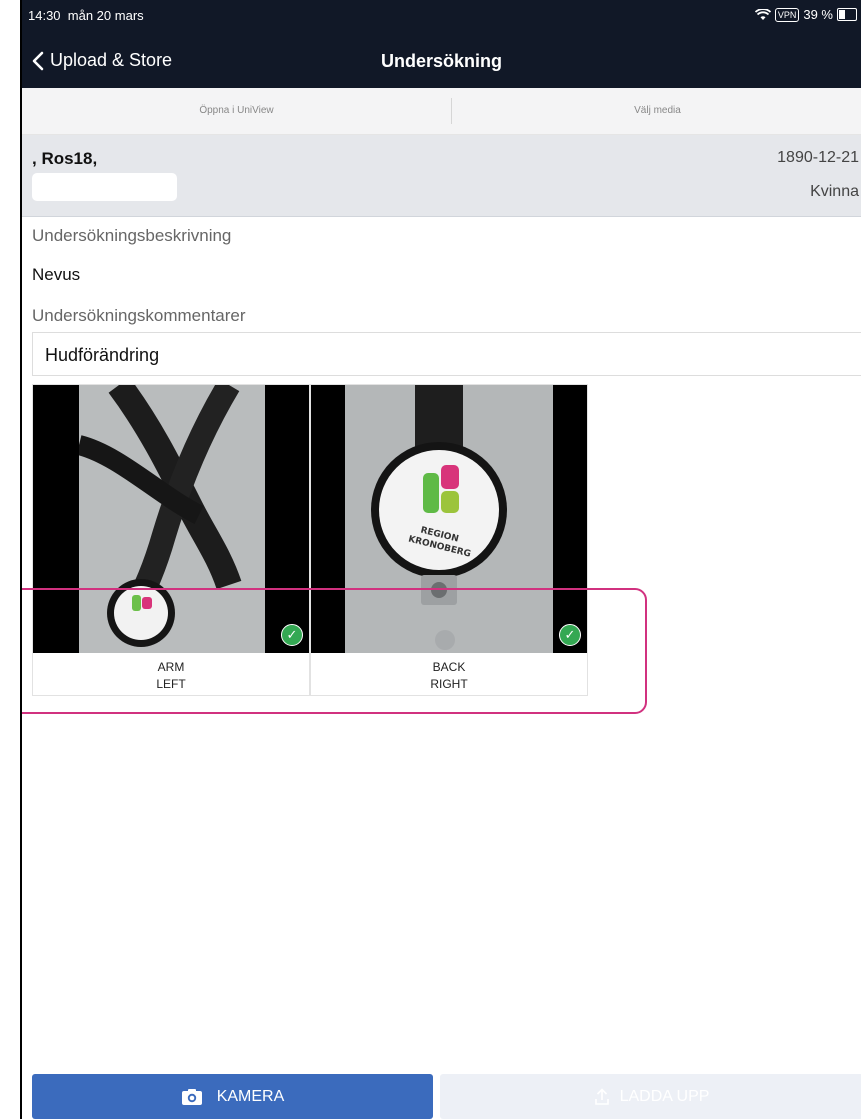  What do you see at coordinates (664, 1096) in the screenshot?
I see `upload-button-label: LADDA UPP` at bounding box center [664, 1096].